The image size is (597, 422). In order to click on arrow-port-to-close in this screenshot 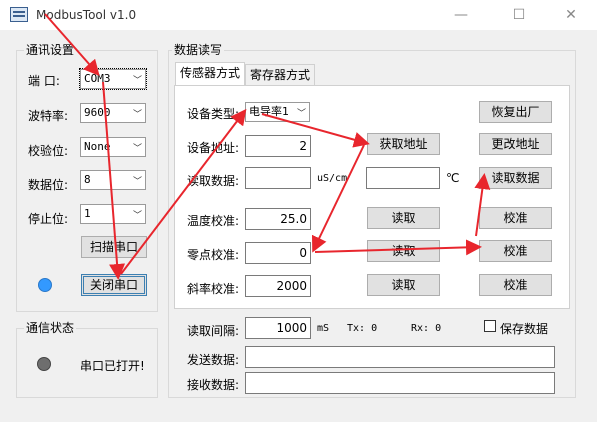, I will do `click(114, 180)`.